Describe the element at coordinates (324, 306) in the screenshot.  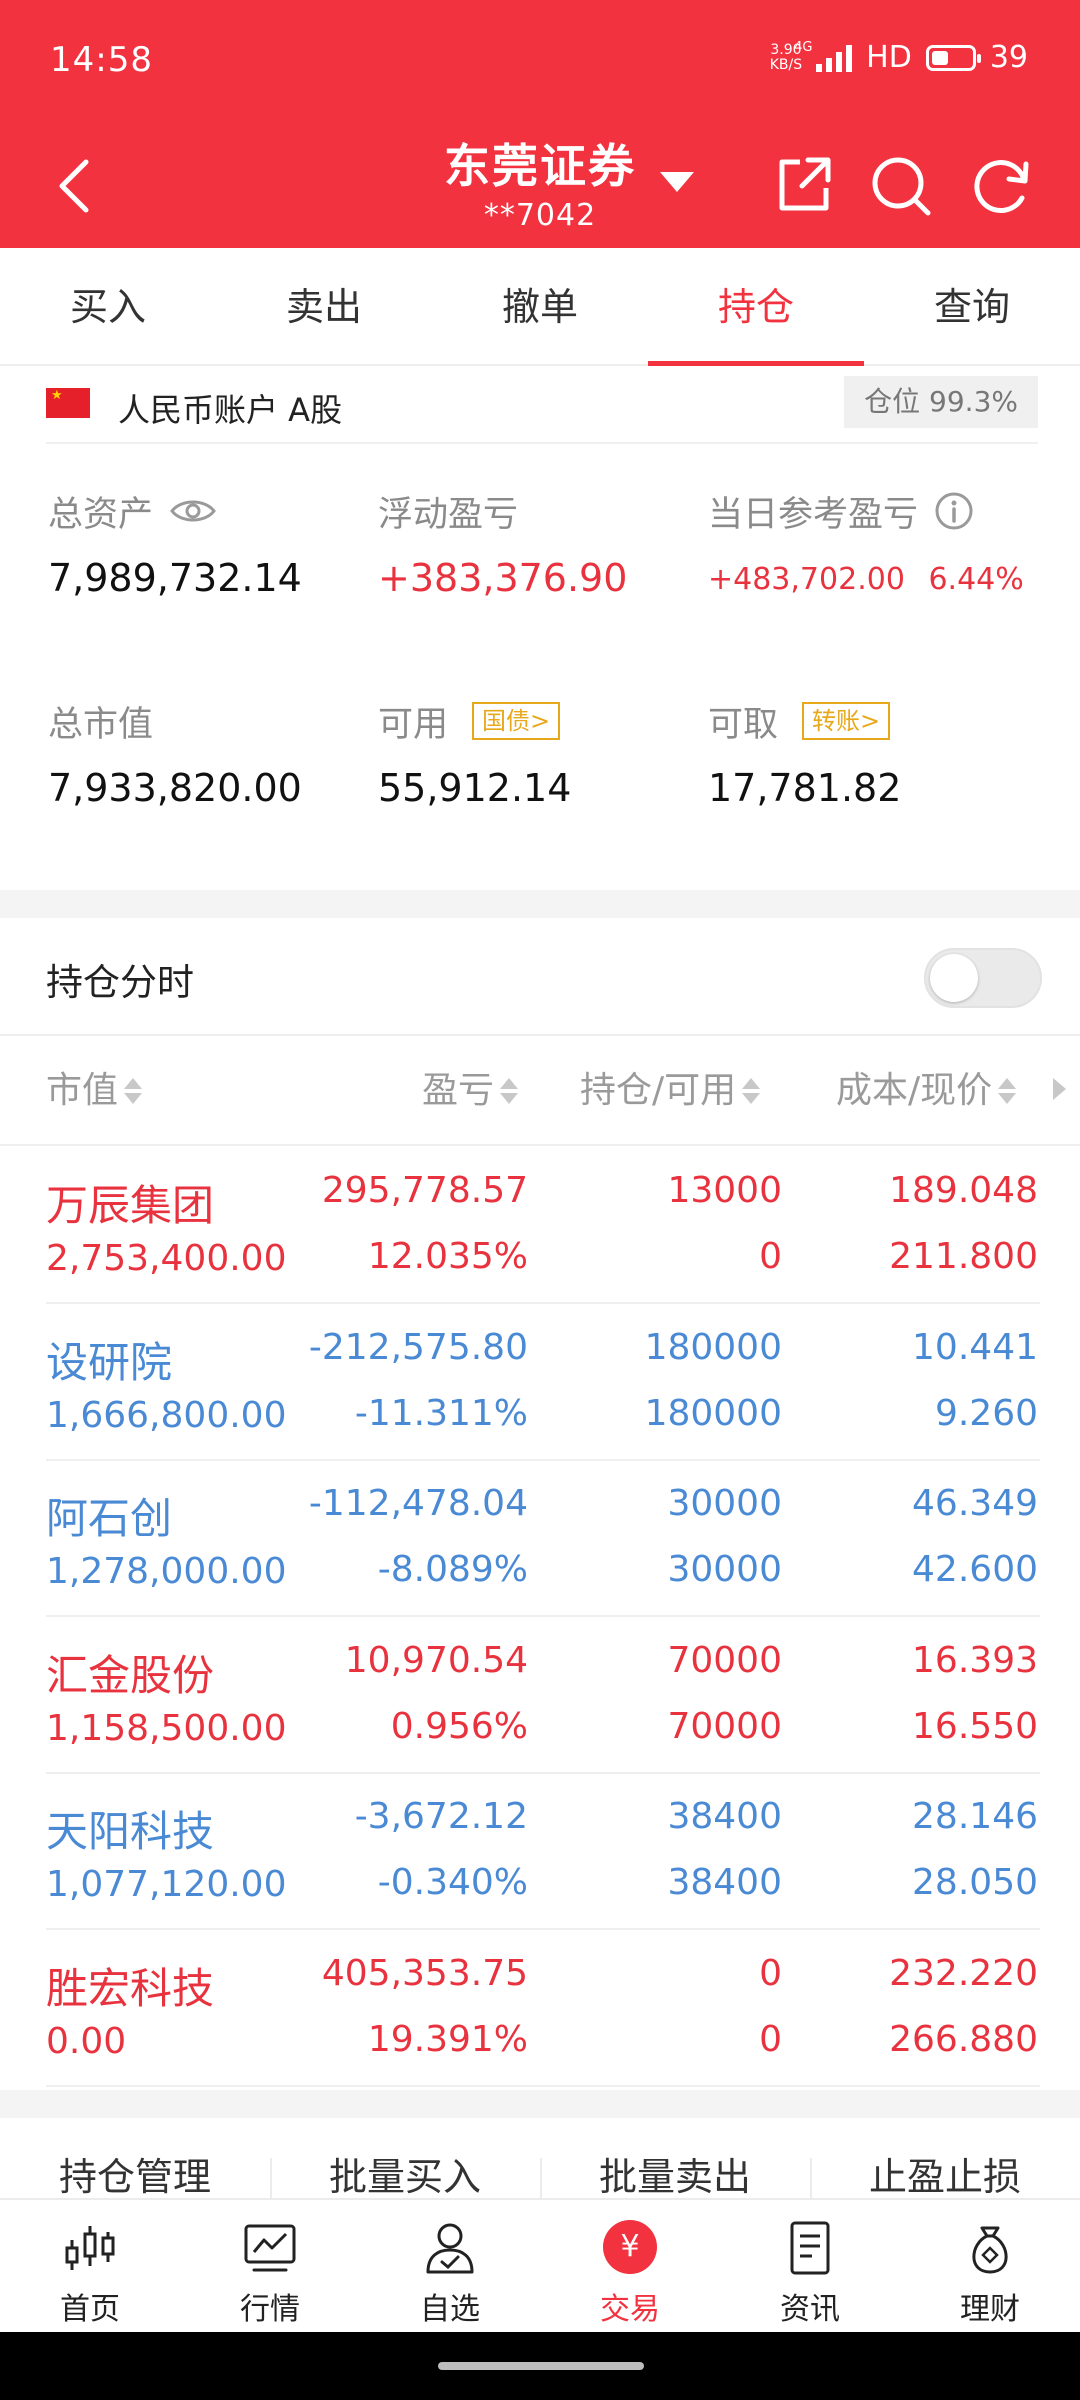
I see `tab-sell: 卖出` at that location.